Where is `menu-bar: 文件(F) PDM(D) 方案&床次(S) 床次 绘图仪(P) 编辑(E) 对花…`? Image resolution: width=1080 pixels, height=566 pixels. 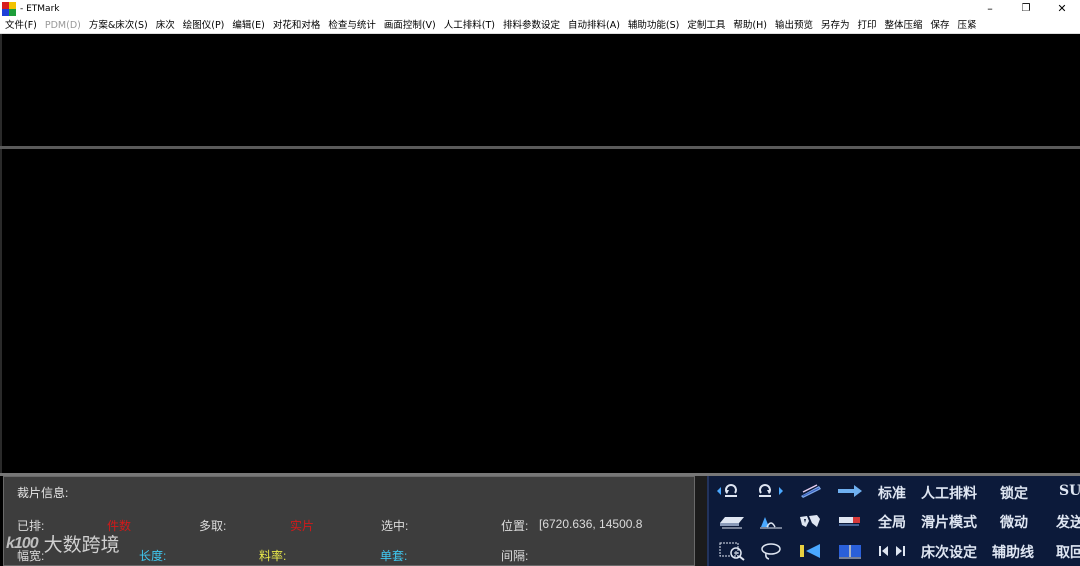
menu-bar: 文件(F) PDM(D) 方案&床次(S) 床次 绘图仪(P) 编辑(E) 对花… is located at coordinates (540, 25).